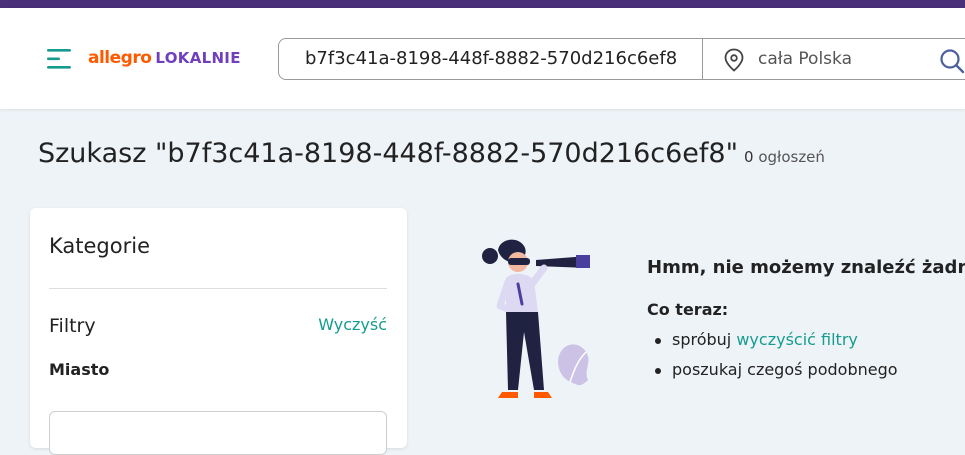  I want to click on tip-text: poszukaj czegoś podobnego, so click(785, 369).